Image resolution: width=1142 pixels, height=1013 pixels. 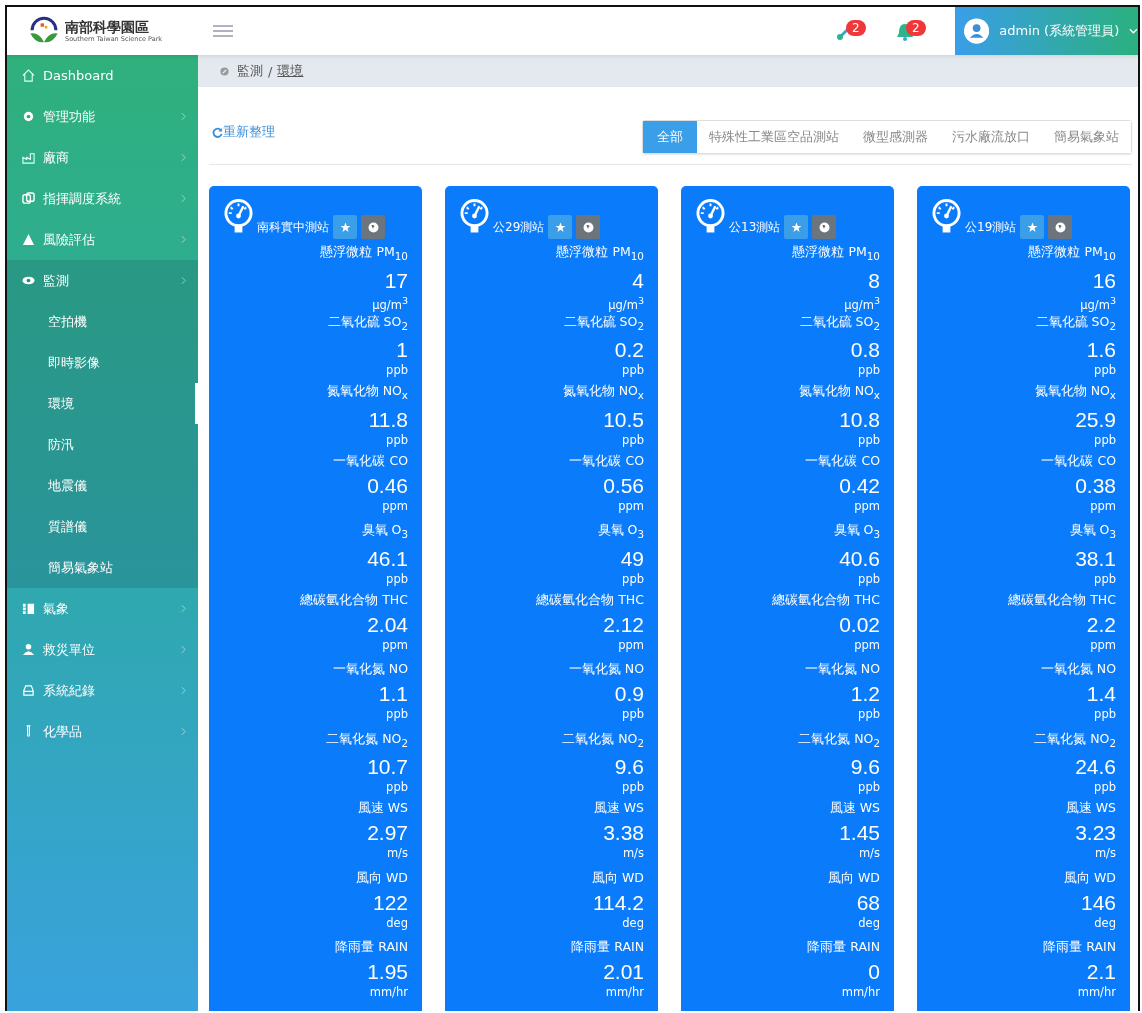 What do you see at coordinates (991, 137) in the screenshot?
I see `filter-tab: 污水廠流放口` at bounding box center [991, 137].